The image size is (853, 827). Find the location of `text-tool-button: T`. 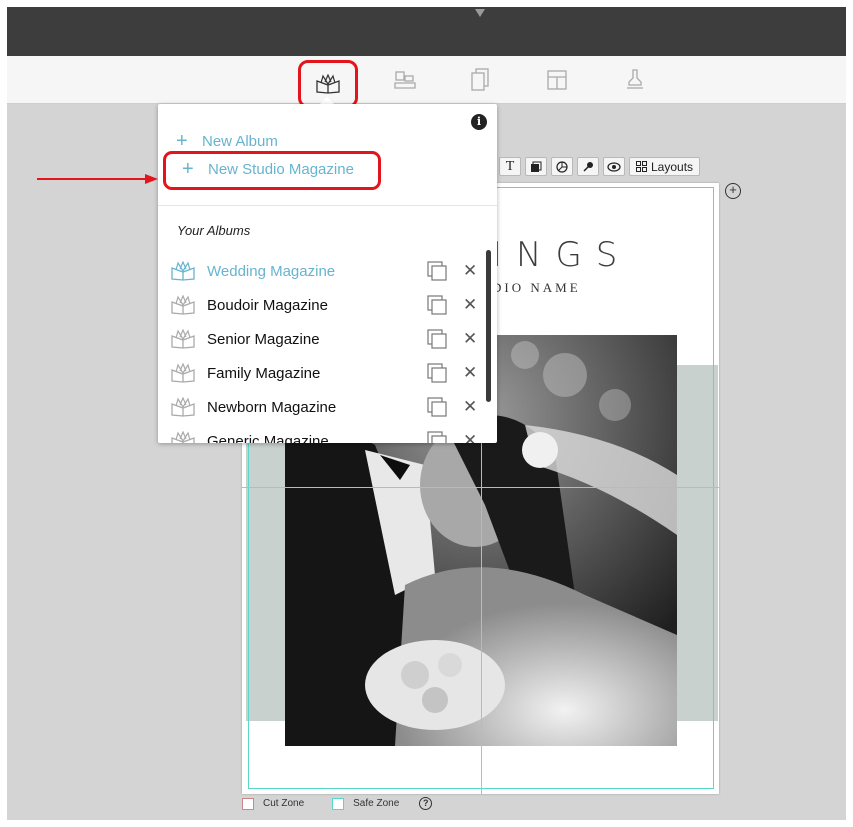

text-tool-button: T is located at coordinates (510, 166).